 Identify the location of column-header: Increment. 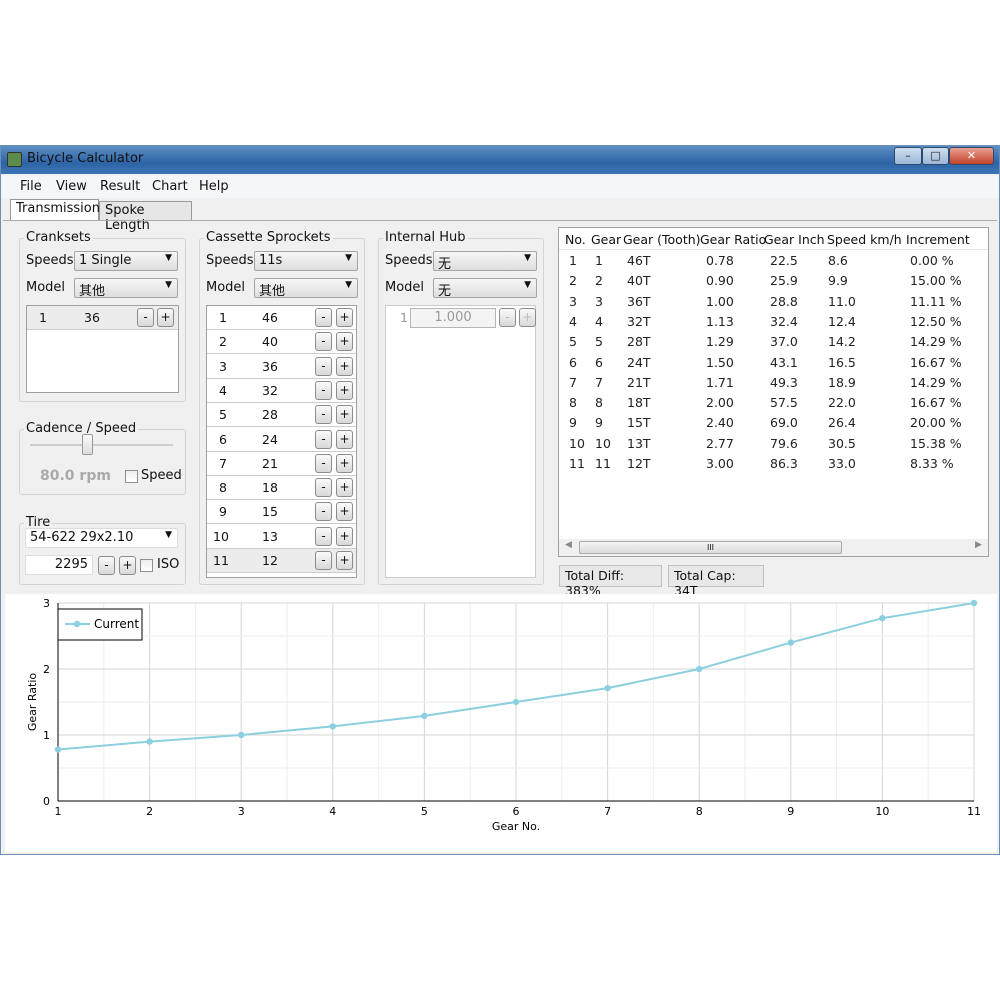
(938, 239).